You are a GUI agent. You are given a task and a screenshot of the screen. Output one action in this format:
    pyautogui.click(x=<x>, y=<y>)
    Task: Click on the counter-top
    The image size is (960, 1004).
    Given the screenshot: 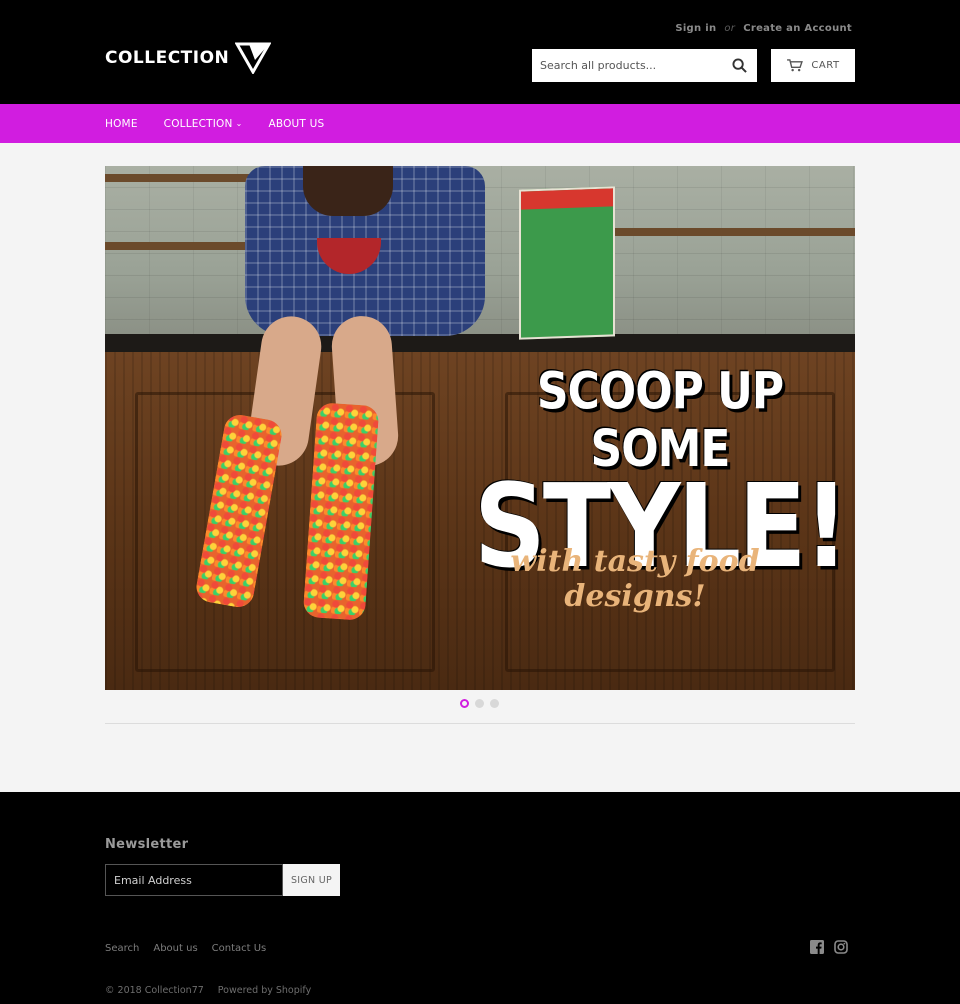 What is the action you would take?
    pyautogui.click(x=480, y=343)
    